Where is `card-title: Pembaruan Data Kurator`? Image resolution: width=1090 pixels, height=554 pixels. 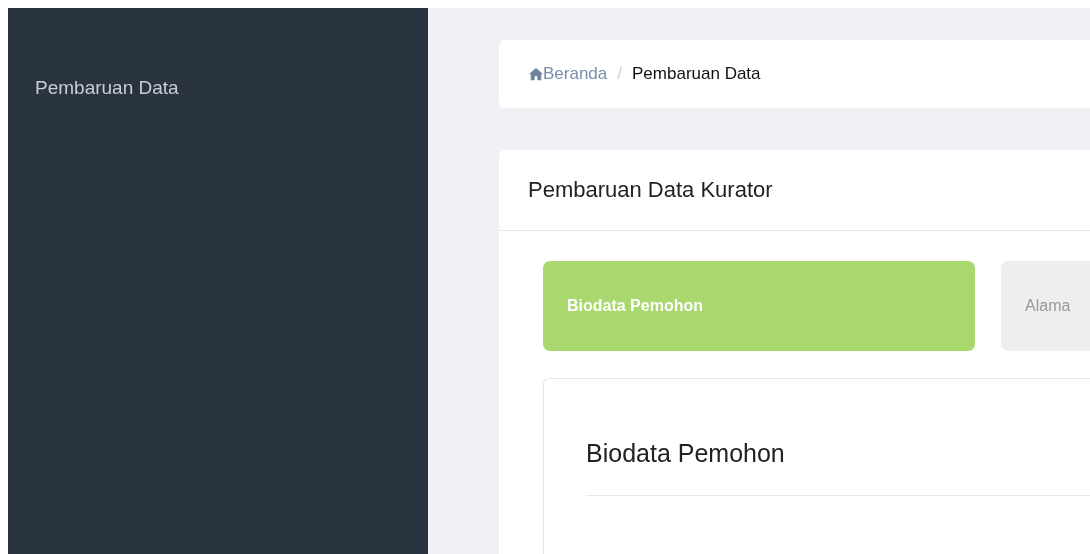 card-title: Pembaruan Data Kurator is located at coordinates (650, 190).